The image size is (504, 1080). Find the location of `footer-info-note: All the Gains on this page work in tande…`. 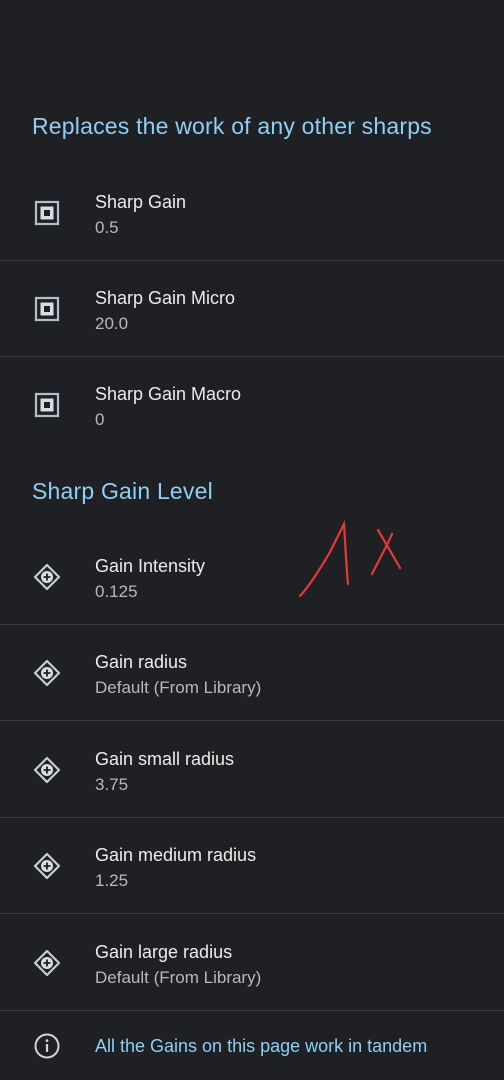

footer-info-note: All the Gains on this page work in tande… is located at coordinates (252, 1046).